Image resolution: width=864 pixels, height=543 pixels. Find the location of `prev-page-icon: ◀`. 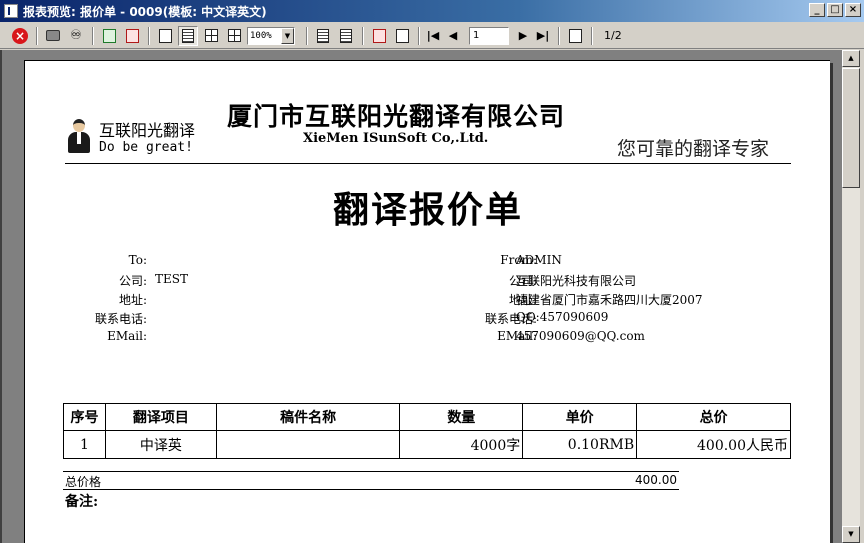

prev-page-icon: ◀ is located at coordinates (453, 35).